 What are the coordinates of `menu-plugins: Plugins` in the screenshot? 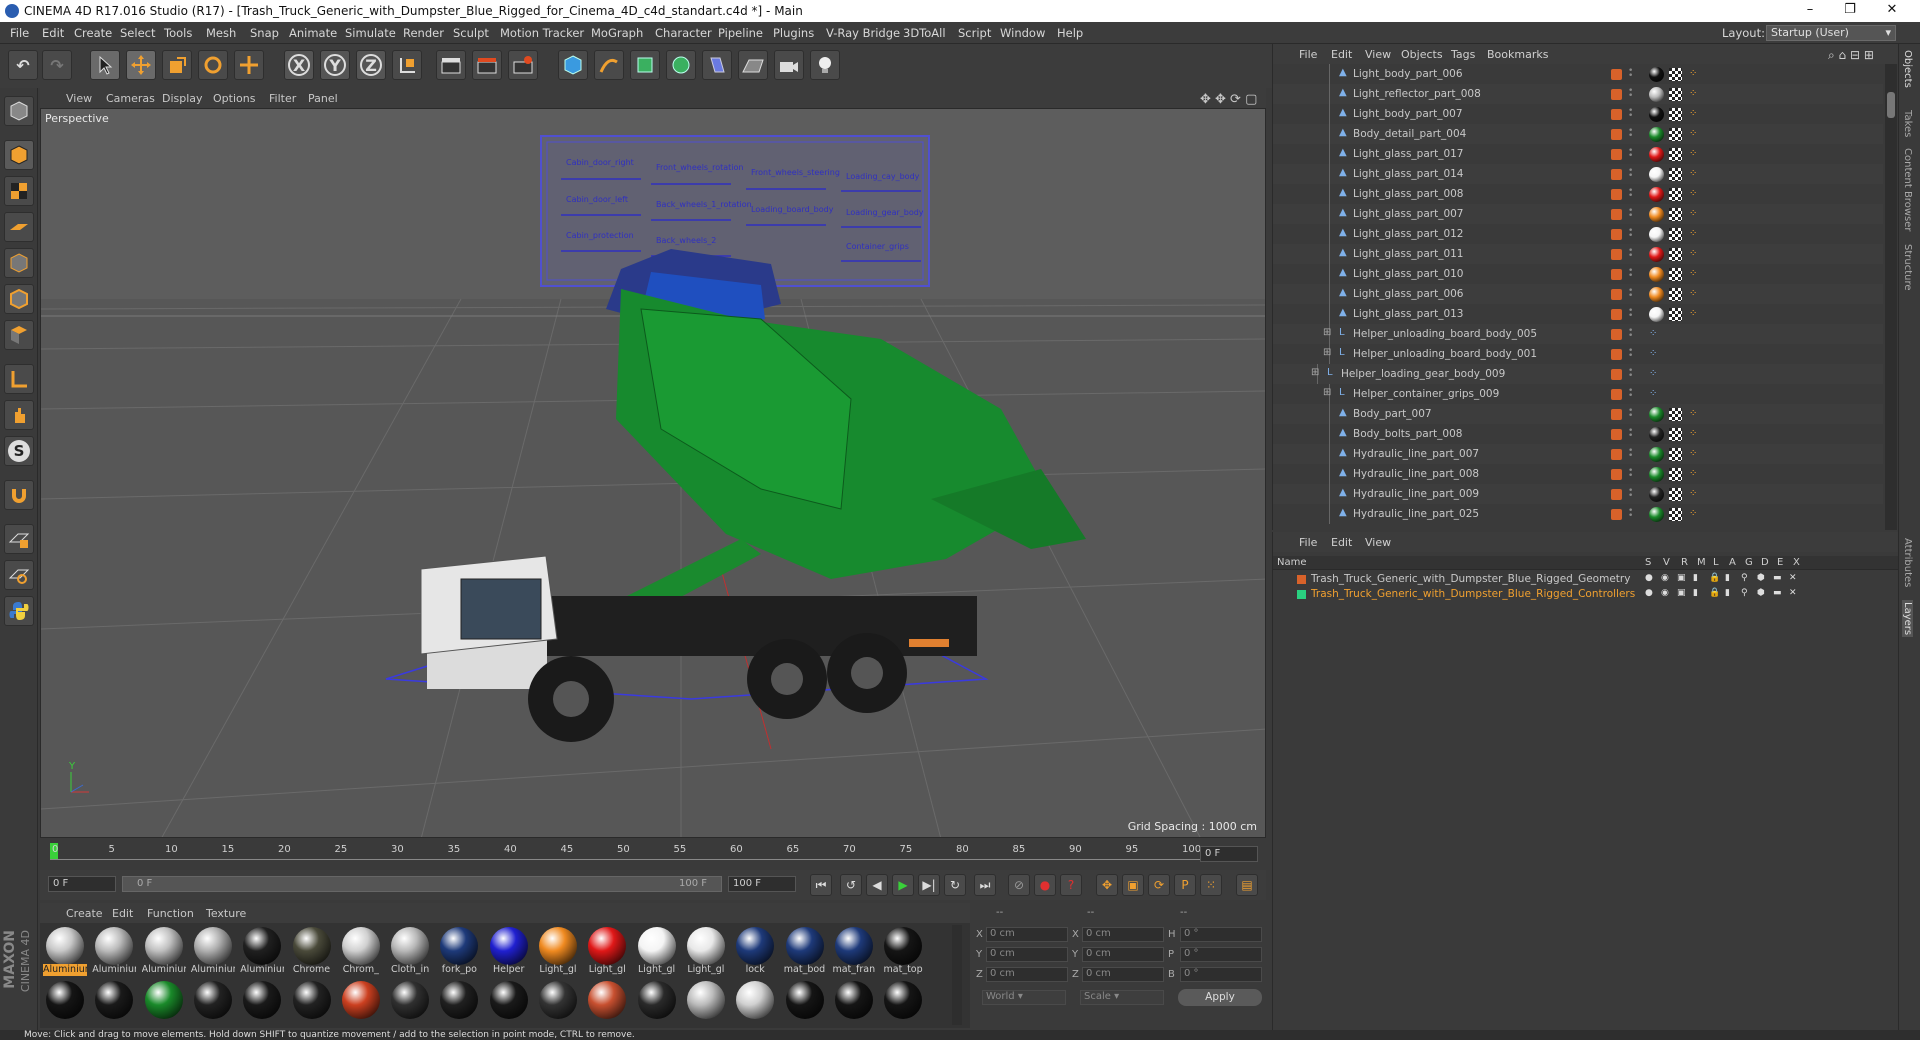 It's located at (793, 33).